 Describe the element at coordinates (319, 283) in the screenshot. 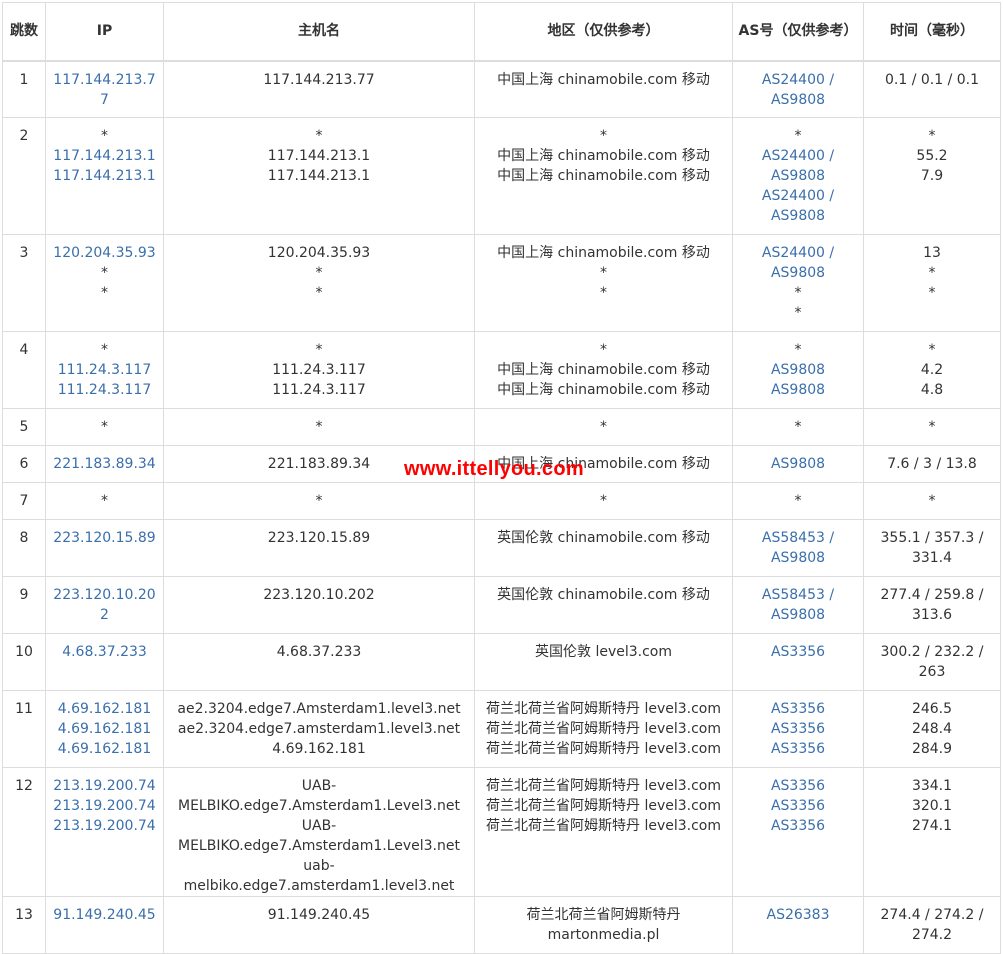

I see `cell-host: 120.204.35.93 * *` at that location.